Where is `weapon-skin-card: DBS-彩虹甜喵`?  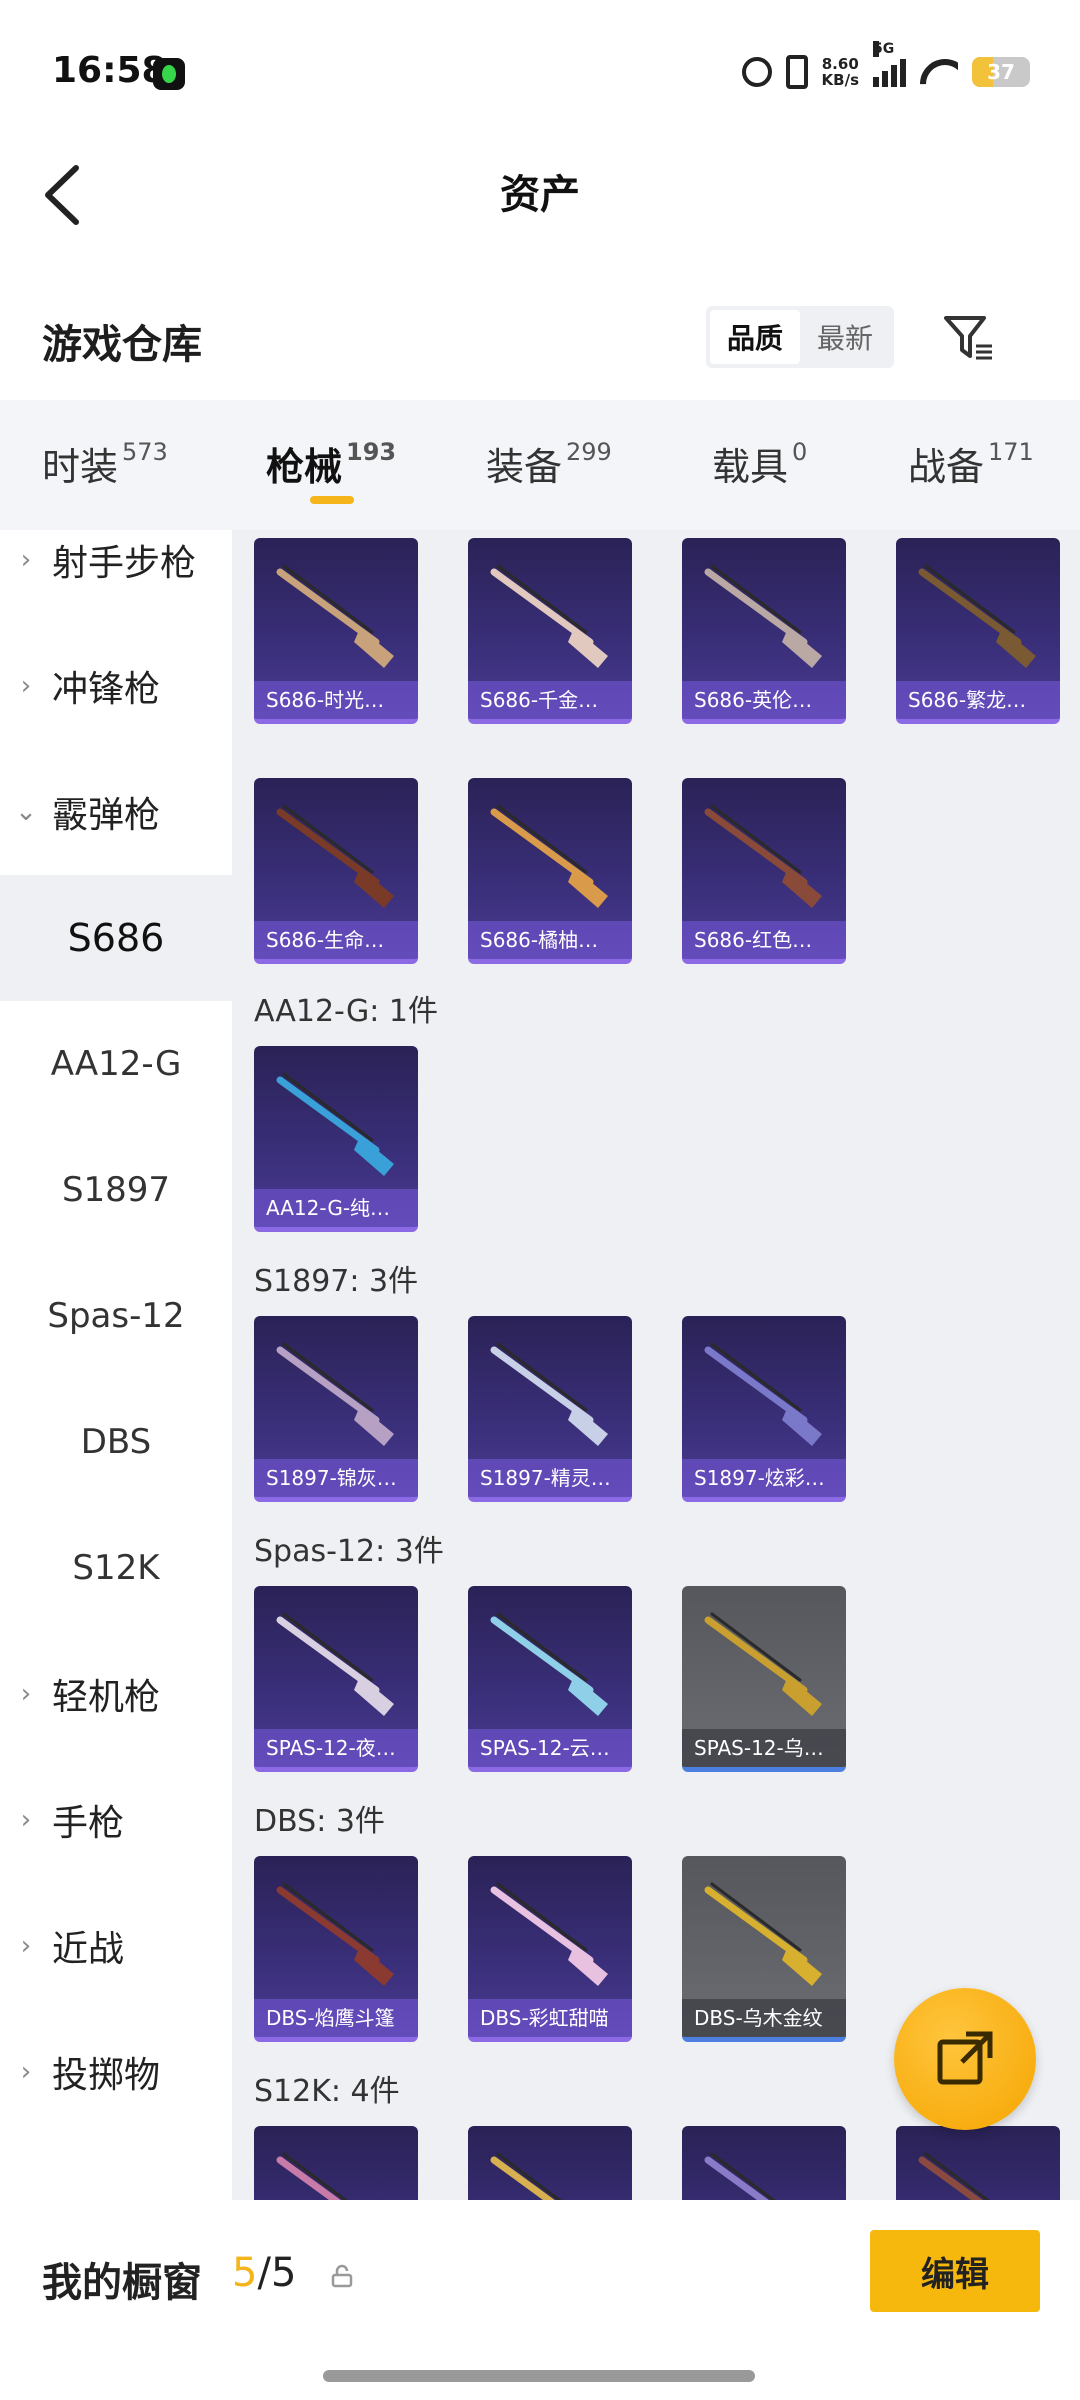
weapon-skin-card: DBS-彩虹甜喵 is located at coordinates (550, 1949).